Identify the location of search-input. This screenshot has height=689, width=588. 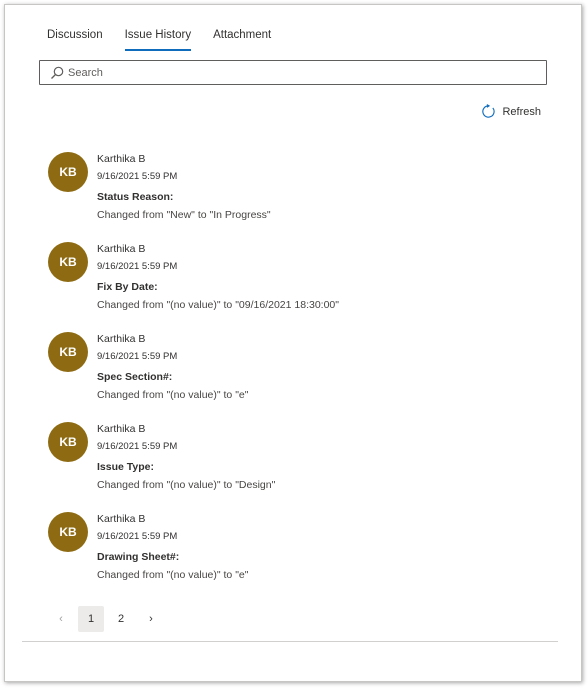
(303, 72).